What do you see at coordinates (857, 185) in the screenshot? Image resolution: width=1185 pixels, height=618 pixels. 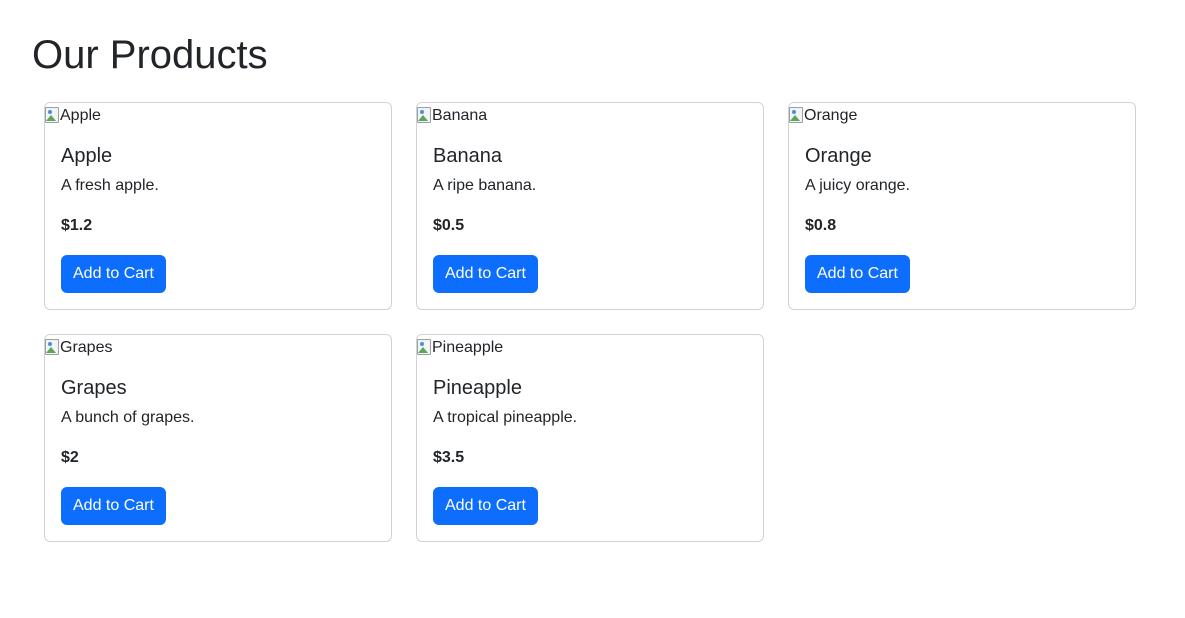 I see `product-description: A juicy orange.` at bounding box center [857, 185].